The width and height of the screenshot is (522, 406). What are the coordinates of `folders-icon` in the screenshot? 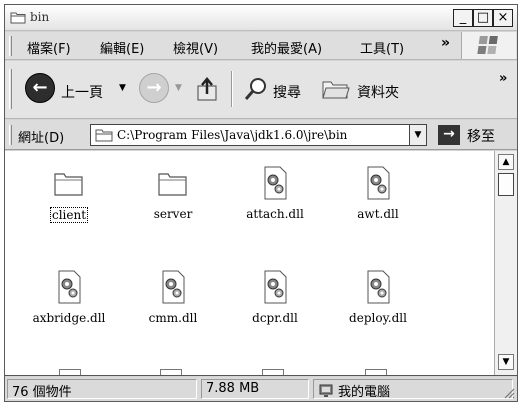 It's located at (336, 89).